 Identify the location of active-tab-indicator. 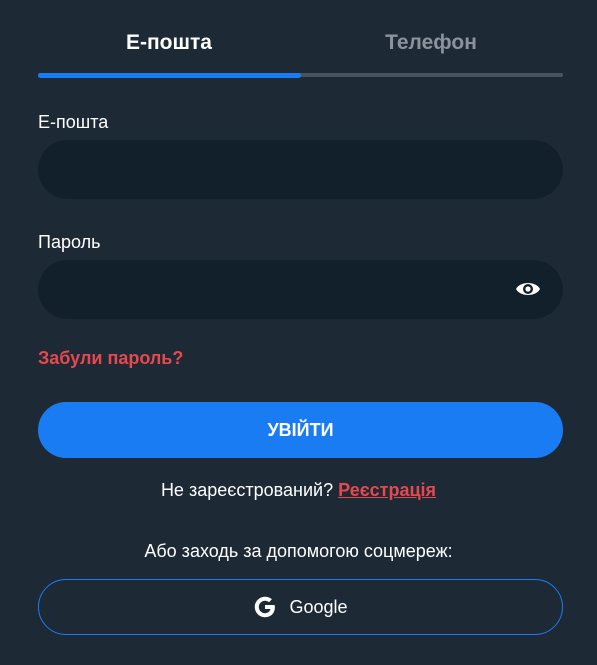
(169, 75).